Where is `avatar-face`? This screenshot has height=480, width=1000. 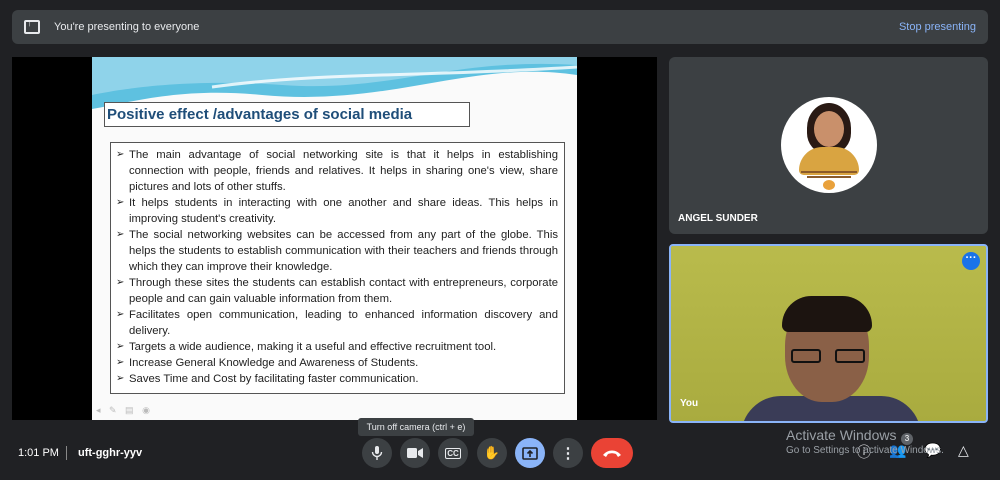 avatar-face is located at coordinates (829, 129).